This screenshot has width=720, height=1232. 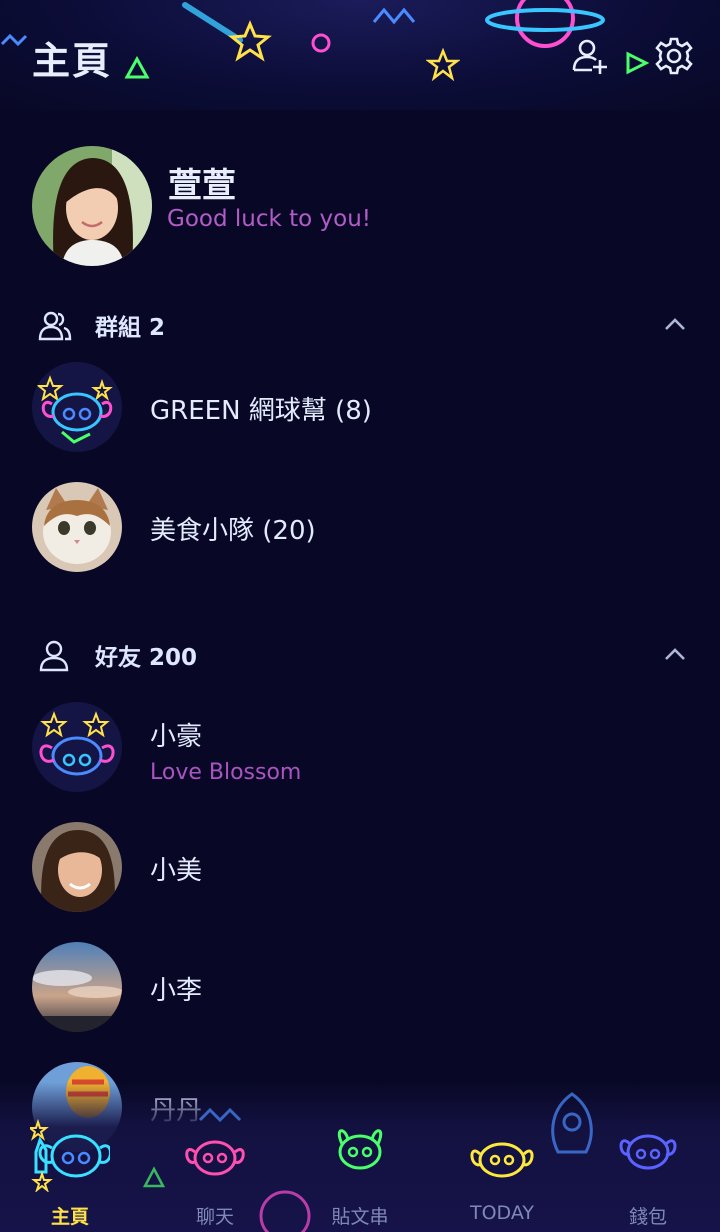 I want to click on settings-icon, so click(x=674, y=56).